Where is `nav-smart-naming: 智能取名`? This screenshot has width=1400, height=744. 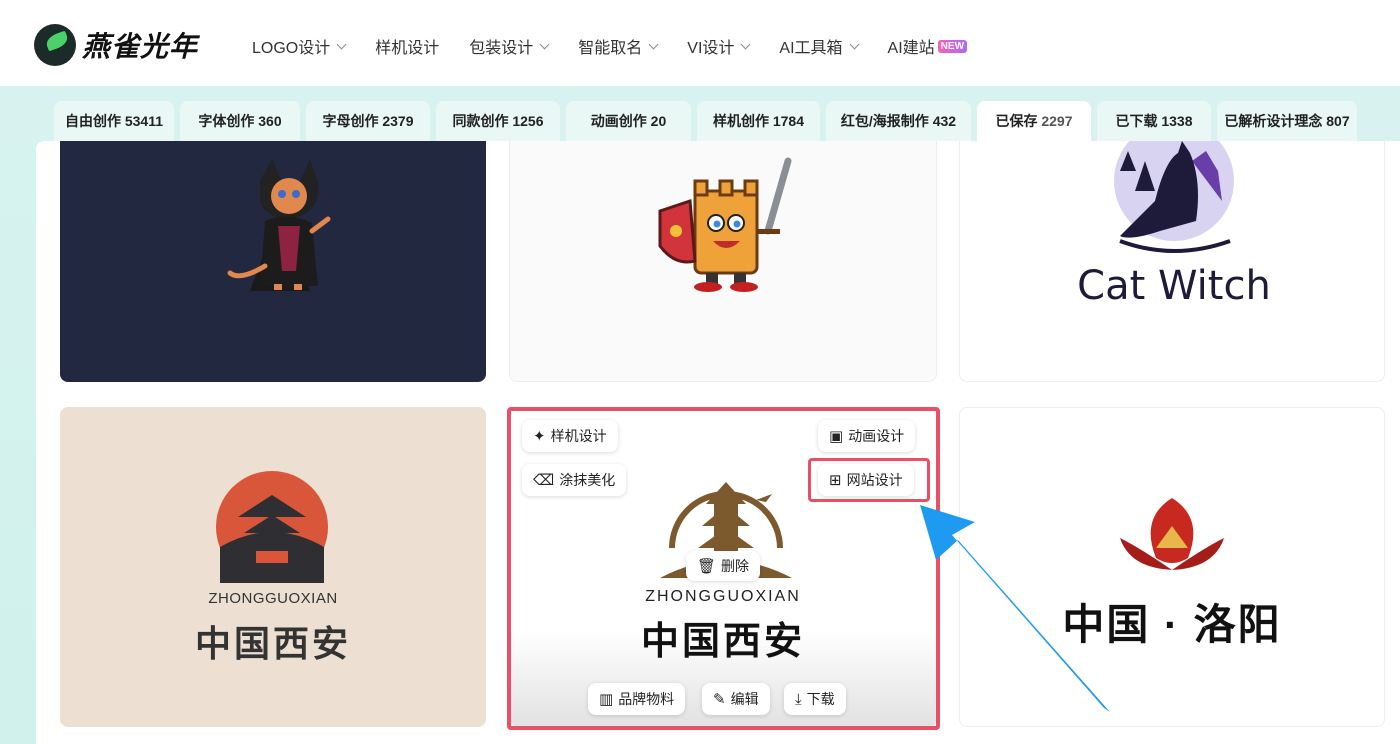
nav-smart-naming: 智能取名 is located at coordinates (618, 46).